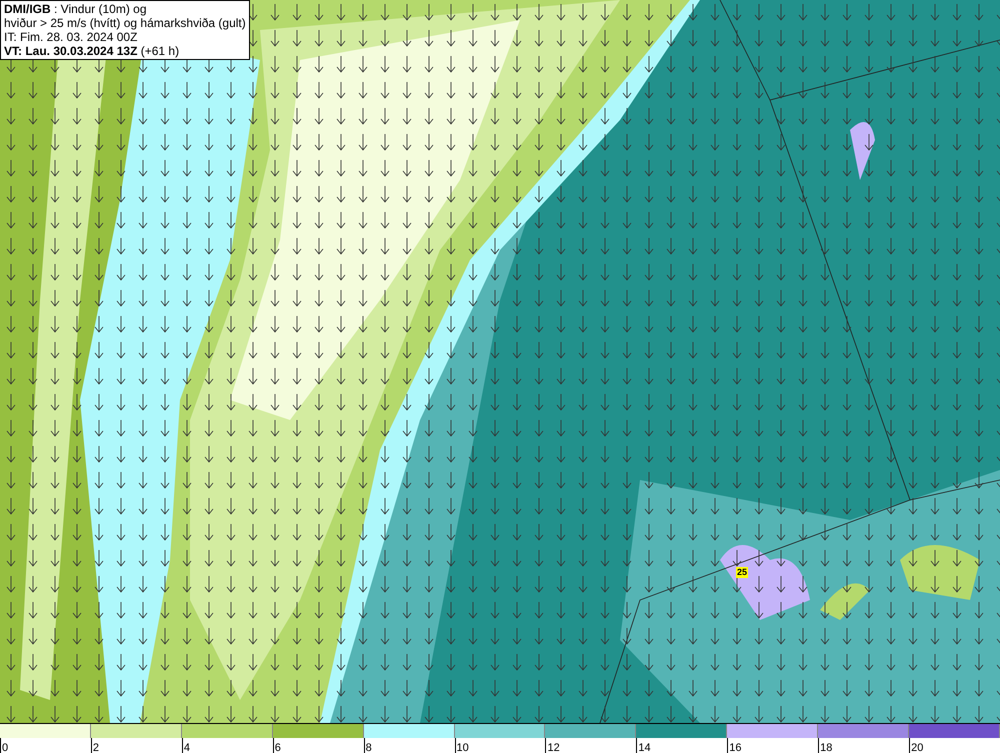  I want to click on title-line: hviður > 25 m/s (hvítt) og hámarkshviða (gult), so click(125, 23).